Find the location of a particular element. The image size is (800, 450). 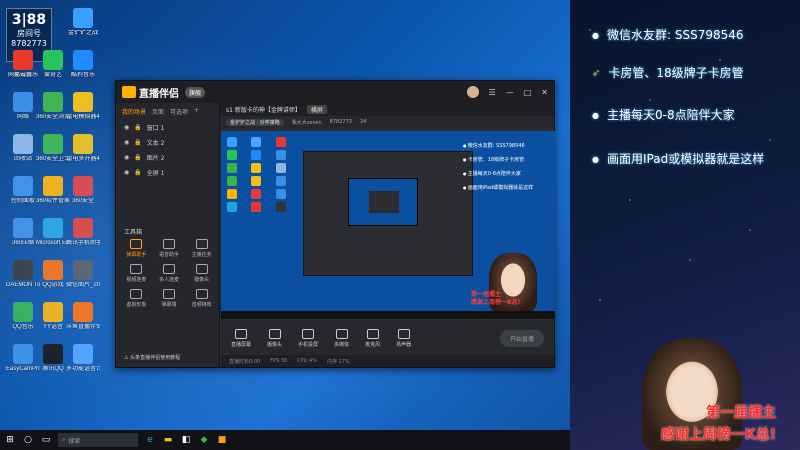

desktop-icon: YY语音 is located at coordinates (53, 316).